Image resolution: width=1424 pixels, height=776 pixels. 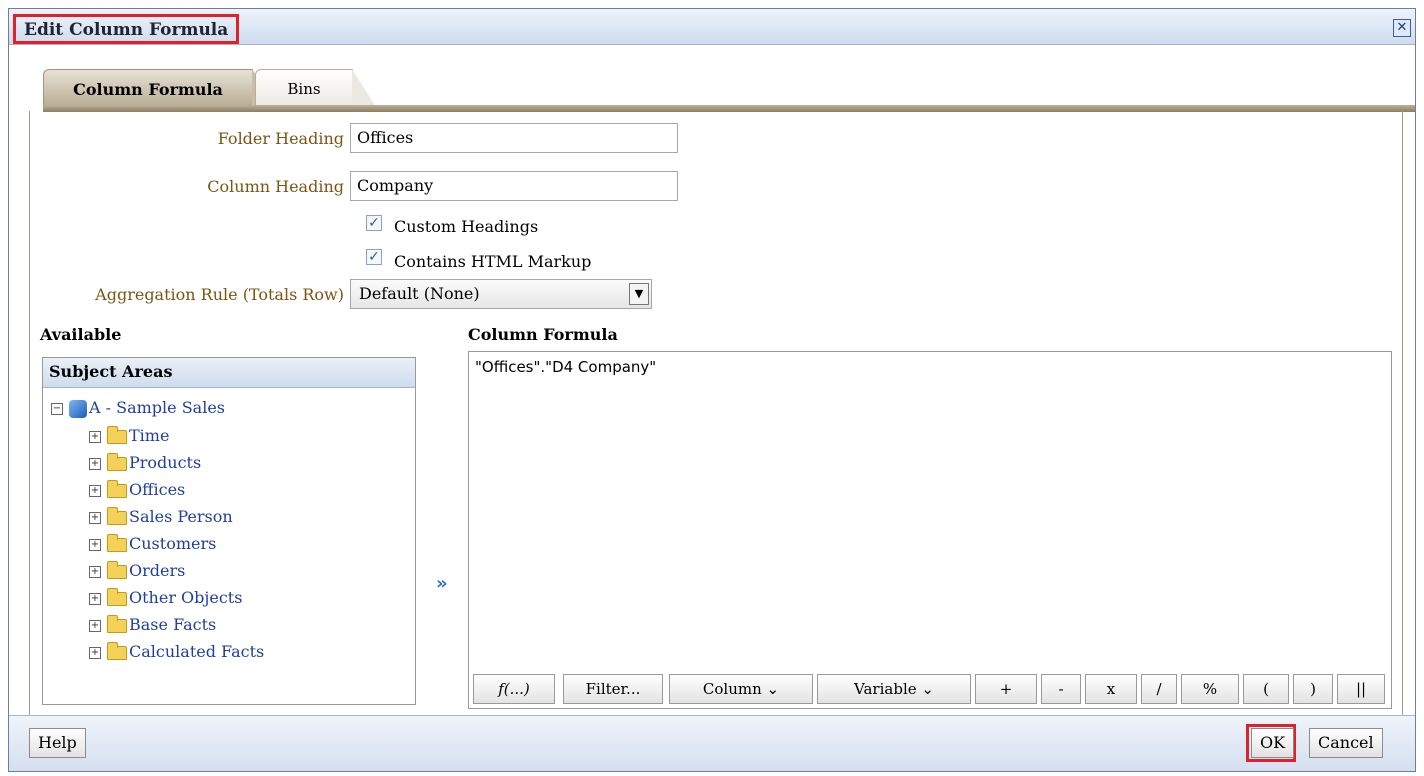 I want to click on subject-area-cube-icon, so click(x=78, y=408).